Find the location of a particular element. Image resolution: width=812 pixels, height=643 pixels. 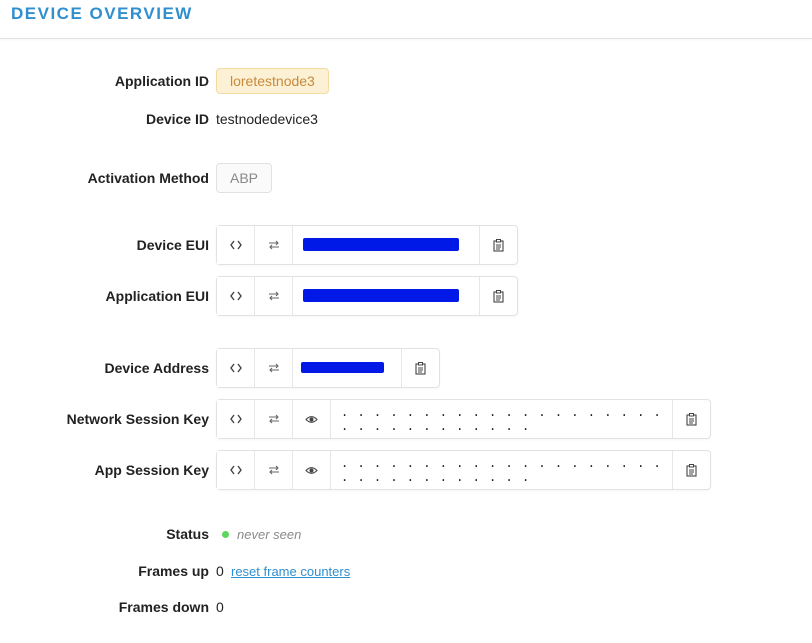

application-eui-value is located at coordinates (386, 296).